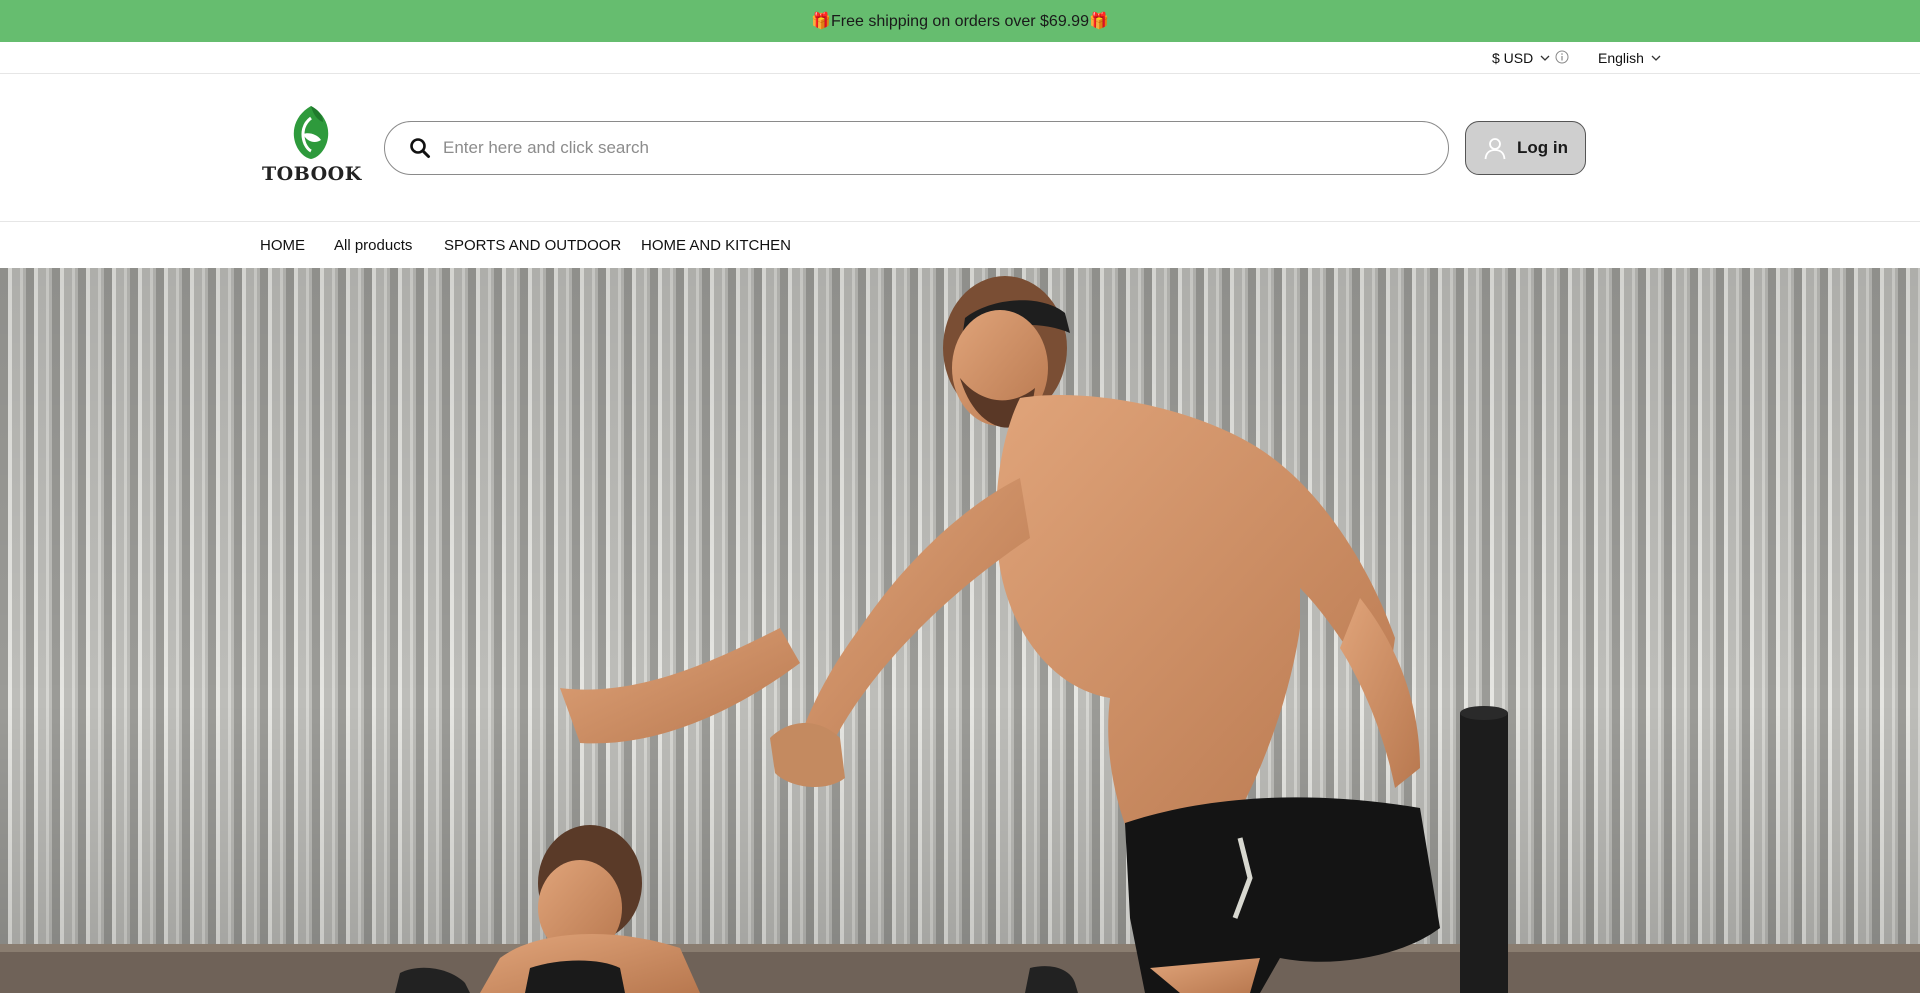 The width and height of the screenshot is (1920, 993). I want to click on announcement-bar: 🎁Free shipping on orders over $69.99🎁, so click(960, 21).